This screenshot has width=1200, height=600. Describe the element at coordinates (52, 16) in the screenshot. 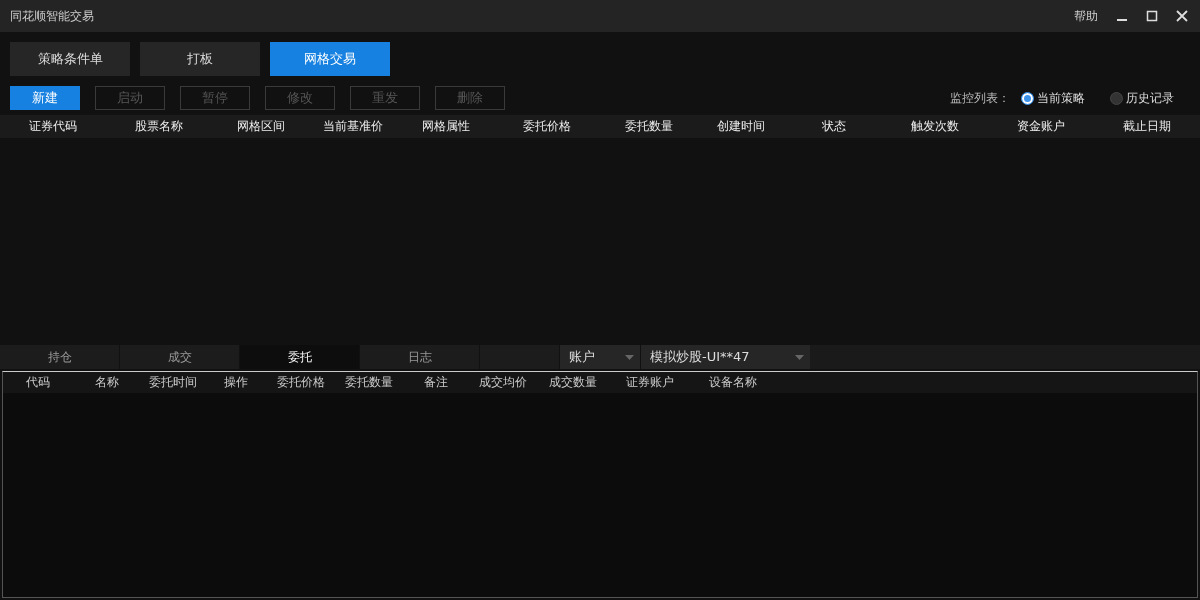

I see `window-title: 同花顺智能交易` at that location.